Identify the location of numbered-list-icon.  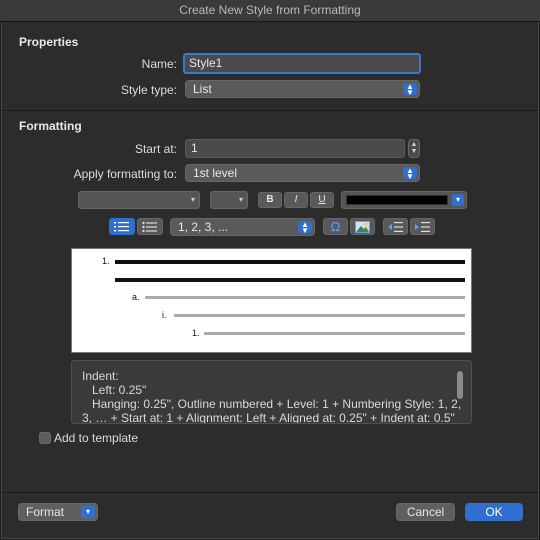
(121, 227).